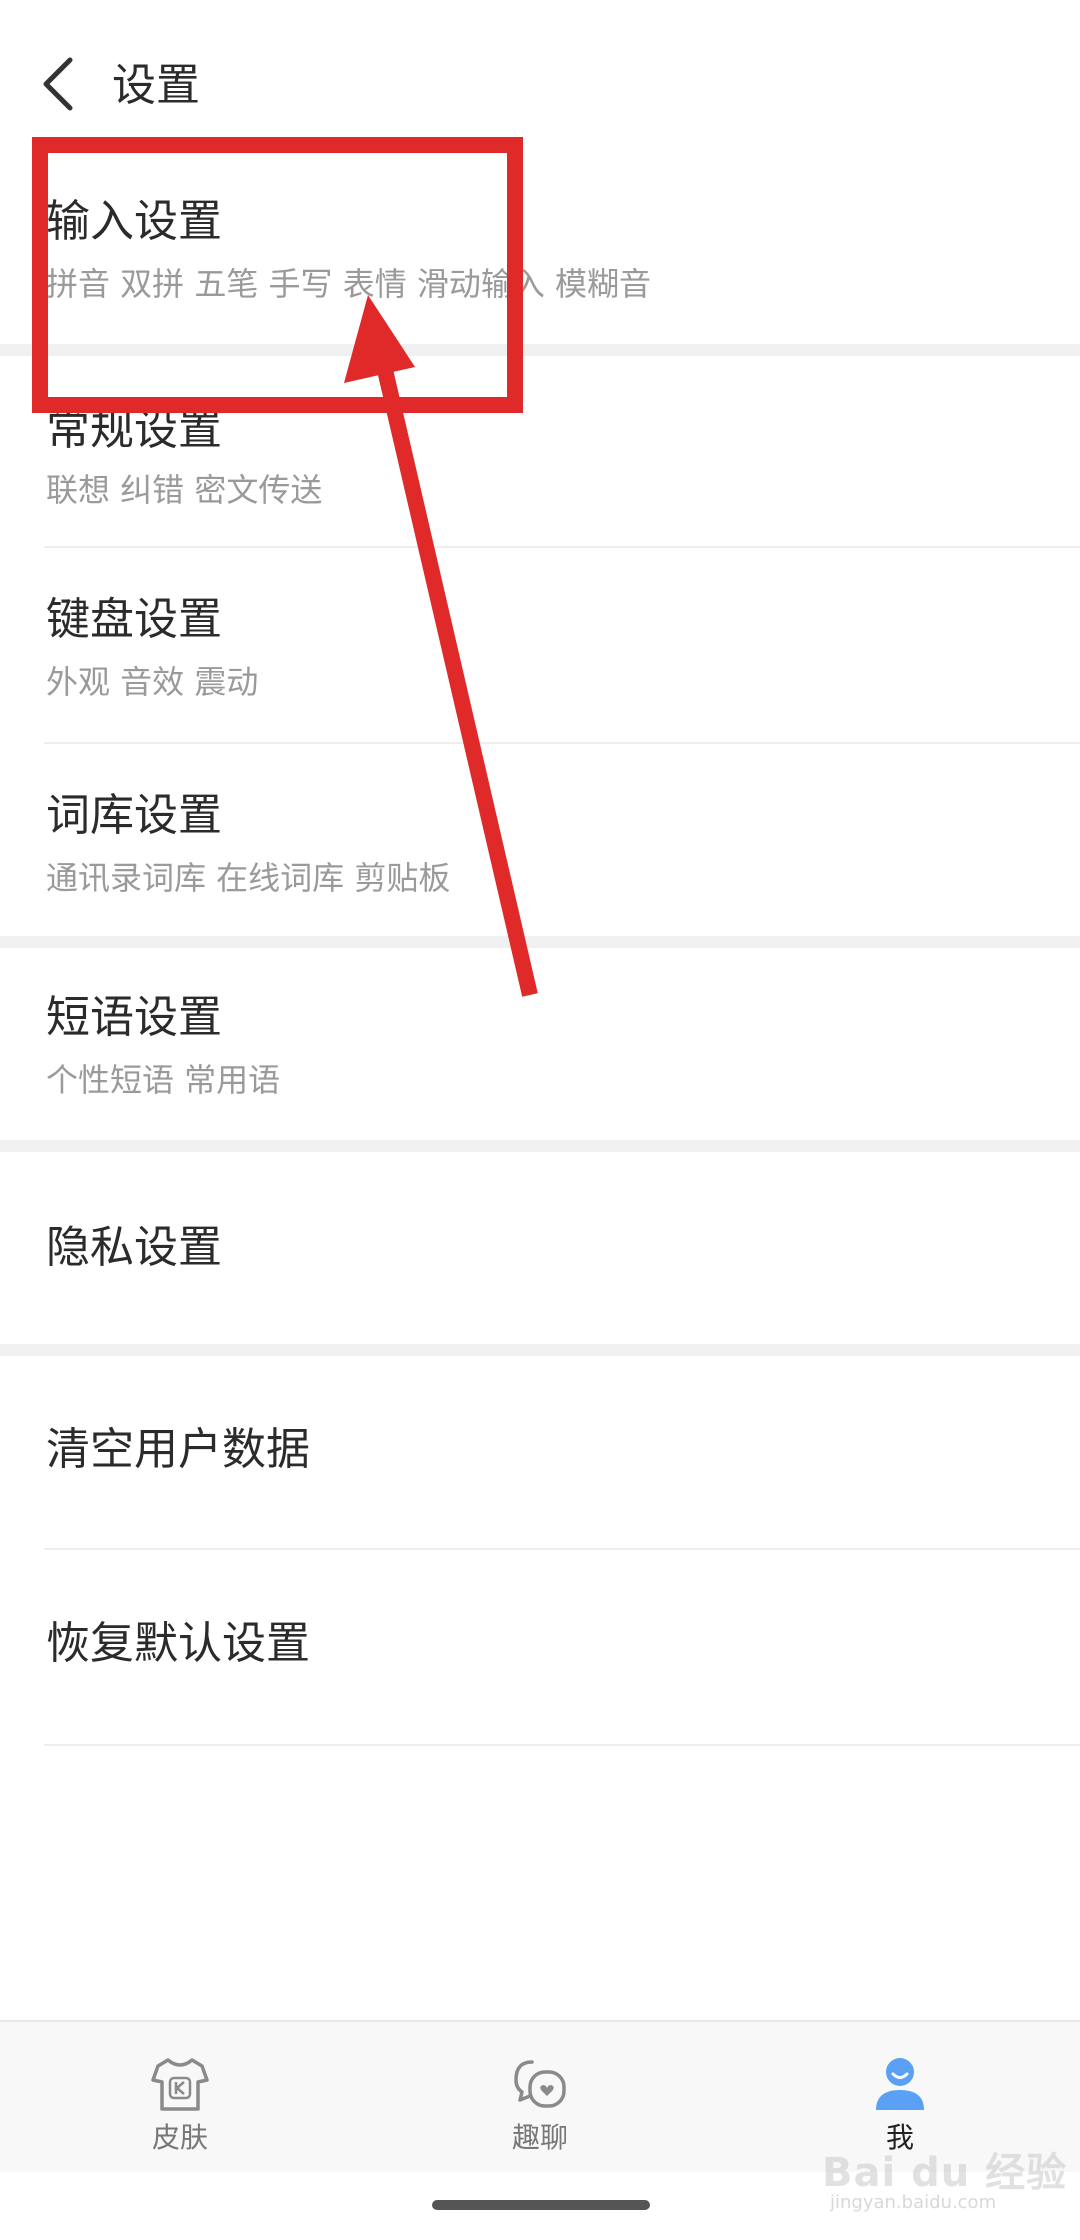 The image size is (1080, 2240). Describe the element at coordinates (152, 682) in the screenshot. I see `settings-item-subtitle: 外观 音效 震动` at that location.